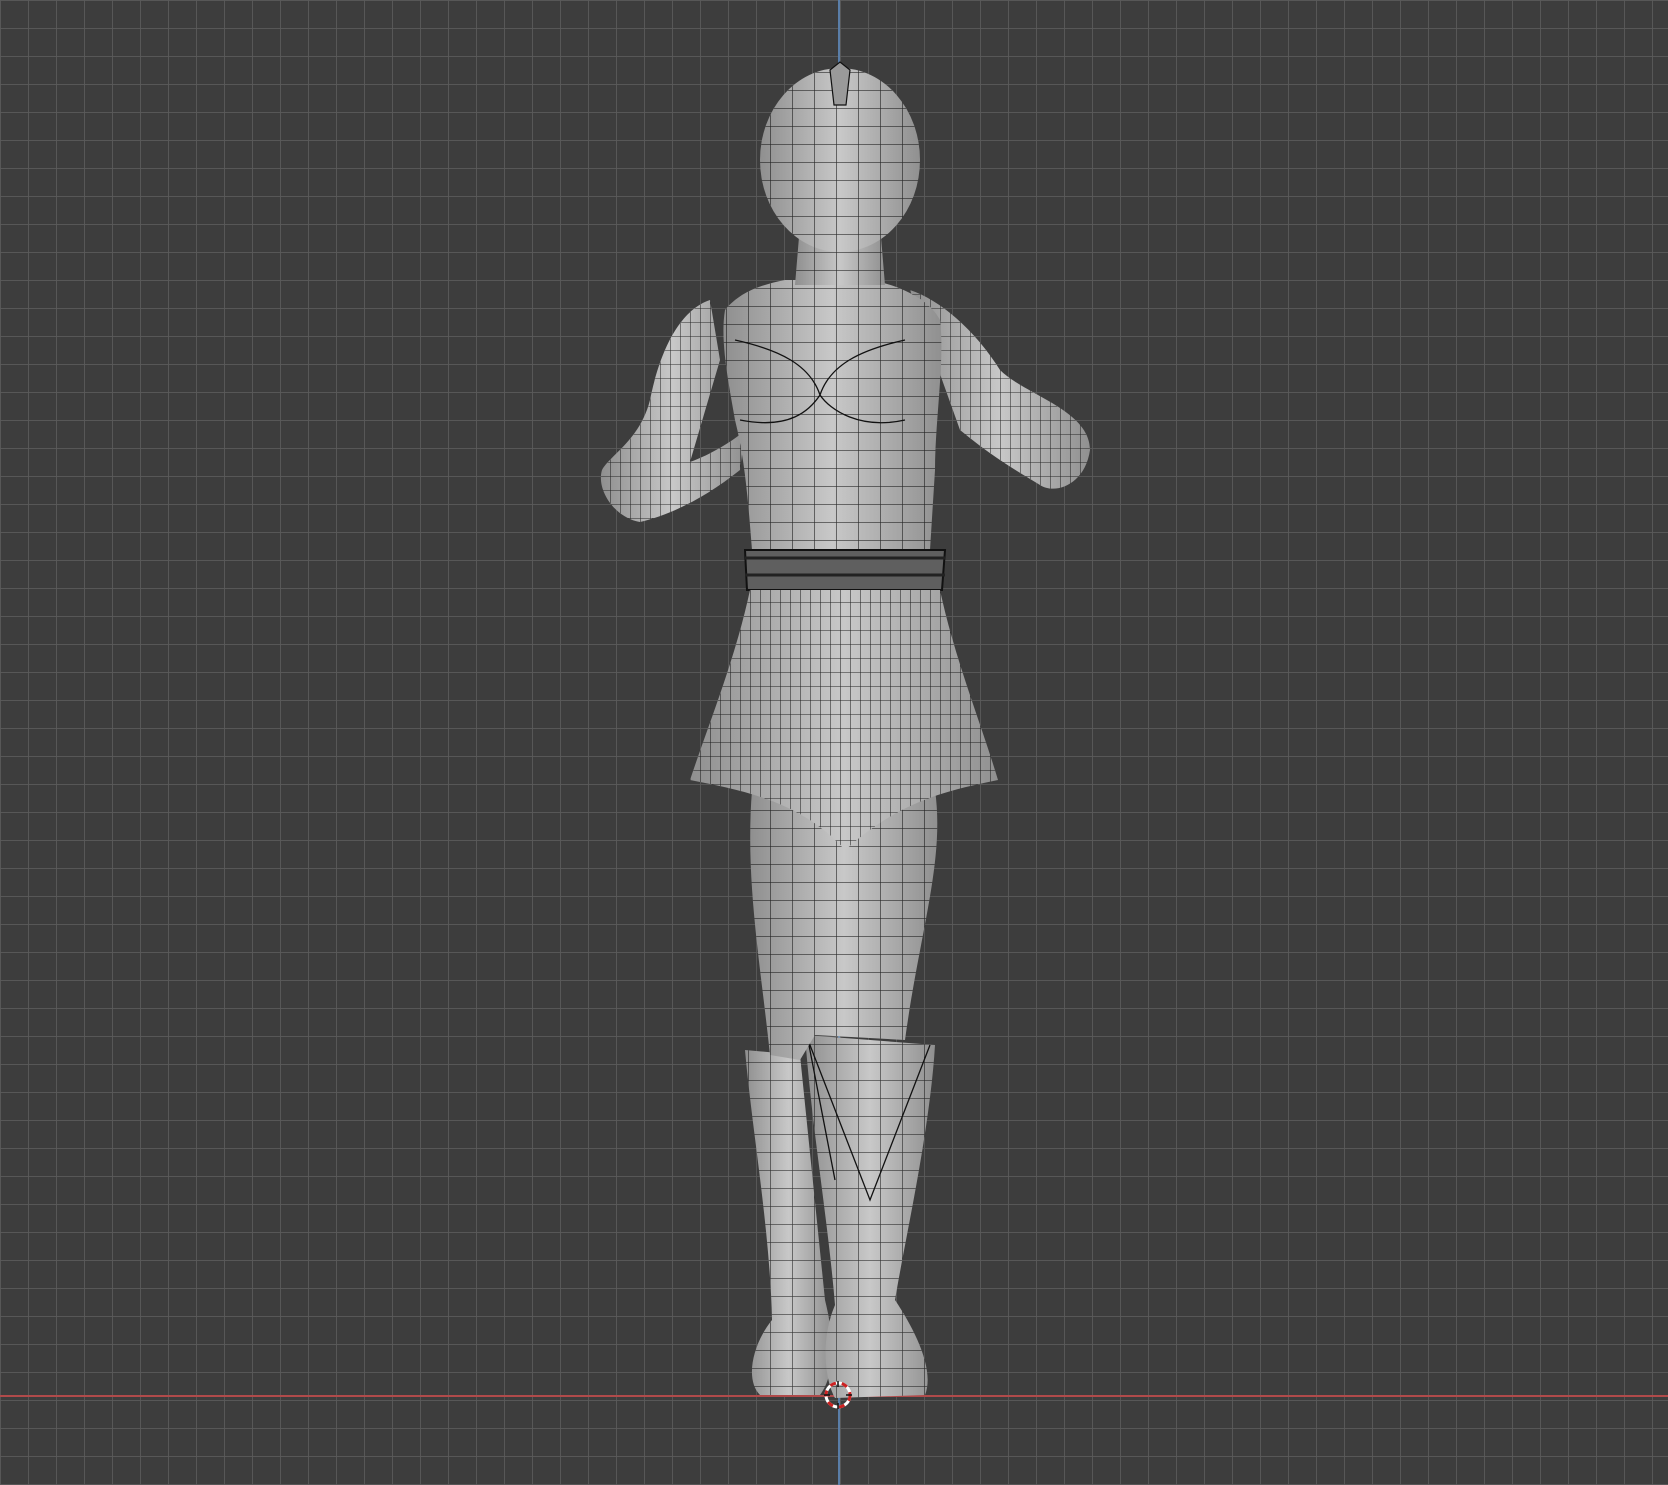  What do you see at coordinates (844, 720) in the screenshot?
I see `skirt` at bounding box center [844, 720].